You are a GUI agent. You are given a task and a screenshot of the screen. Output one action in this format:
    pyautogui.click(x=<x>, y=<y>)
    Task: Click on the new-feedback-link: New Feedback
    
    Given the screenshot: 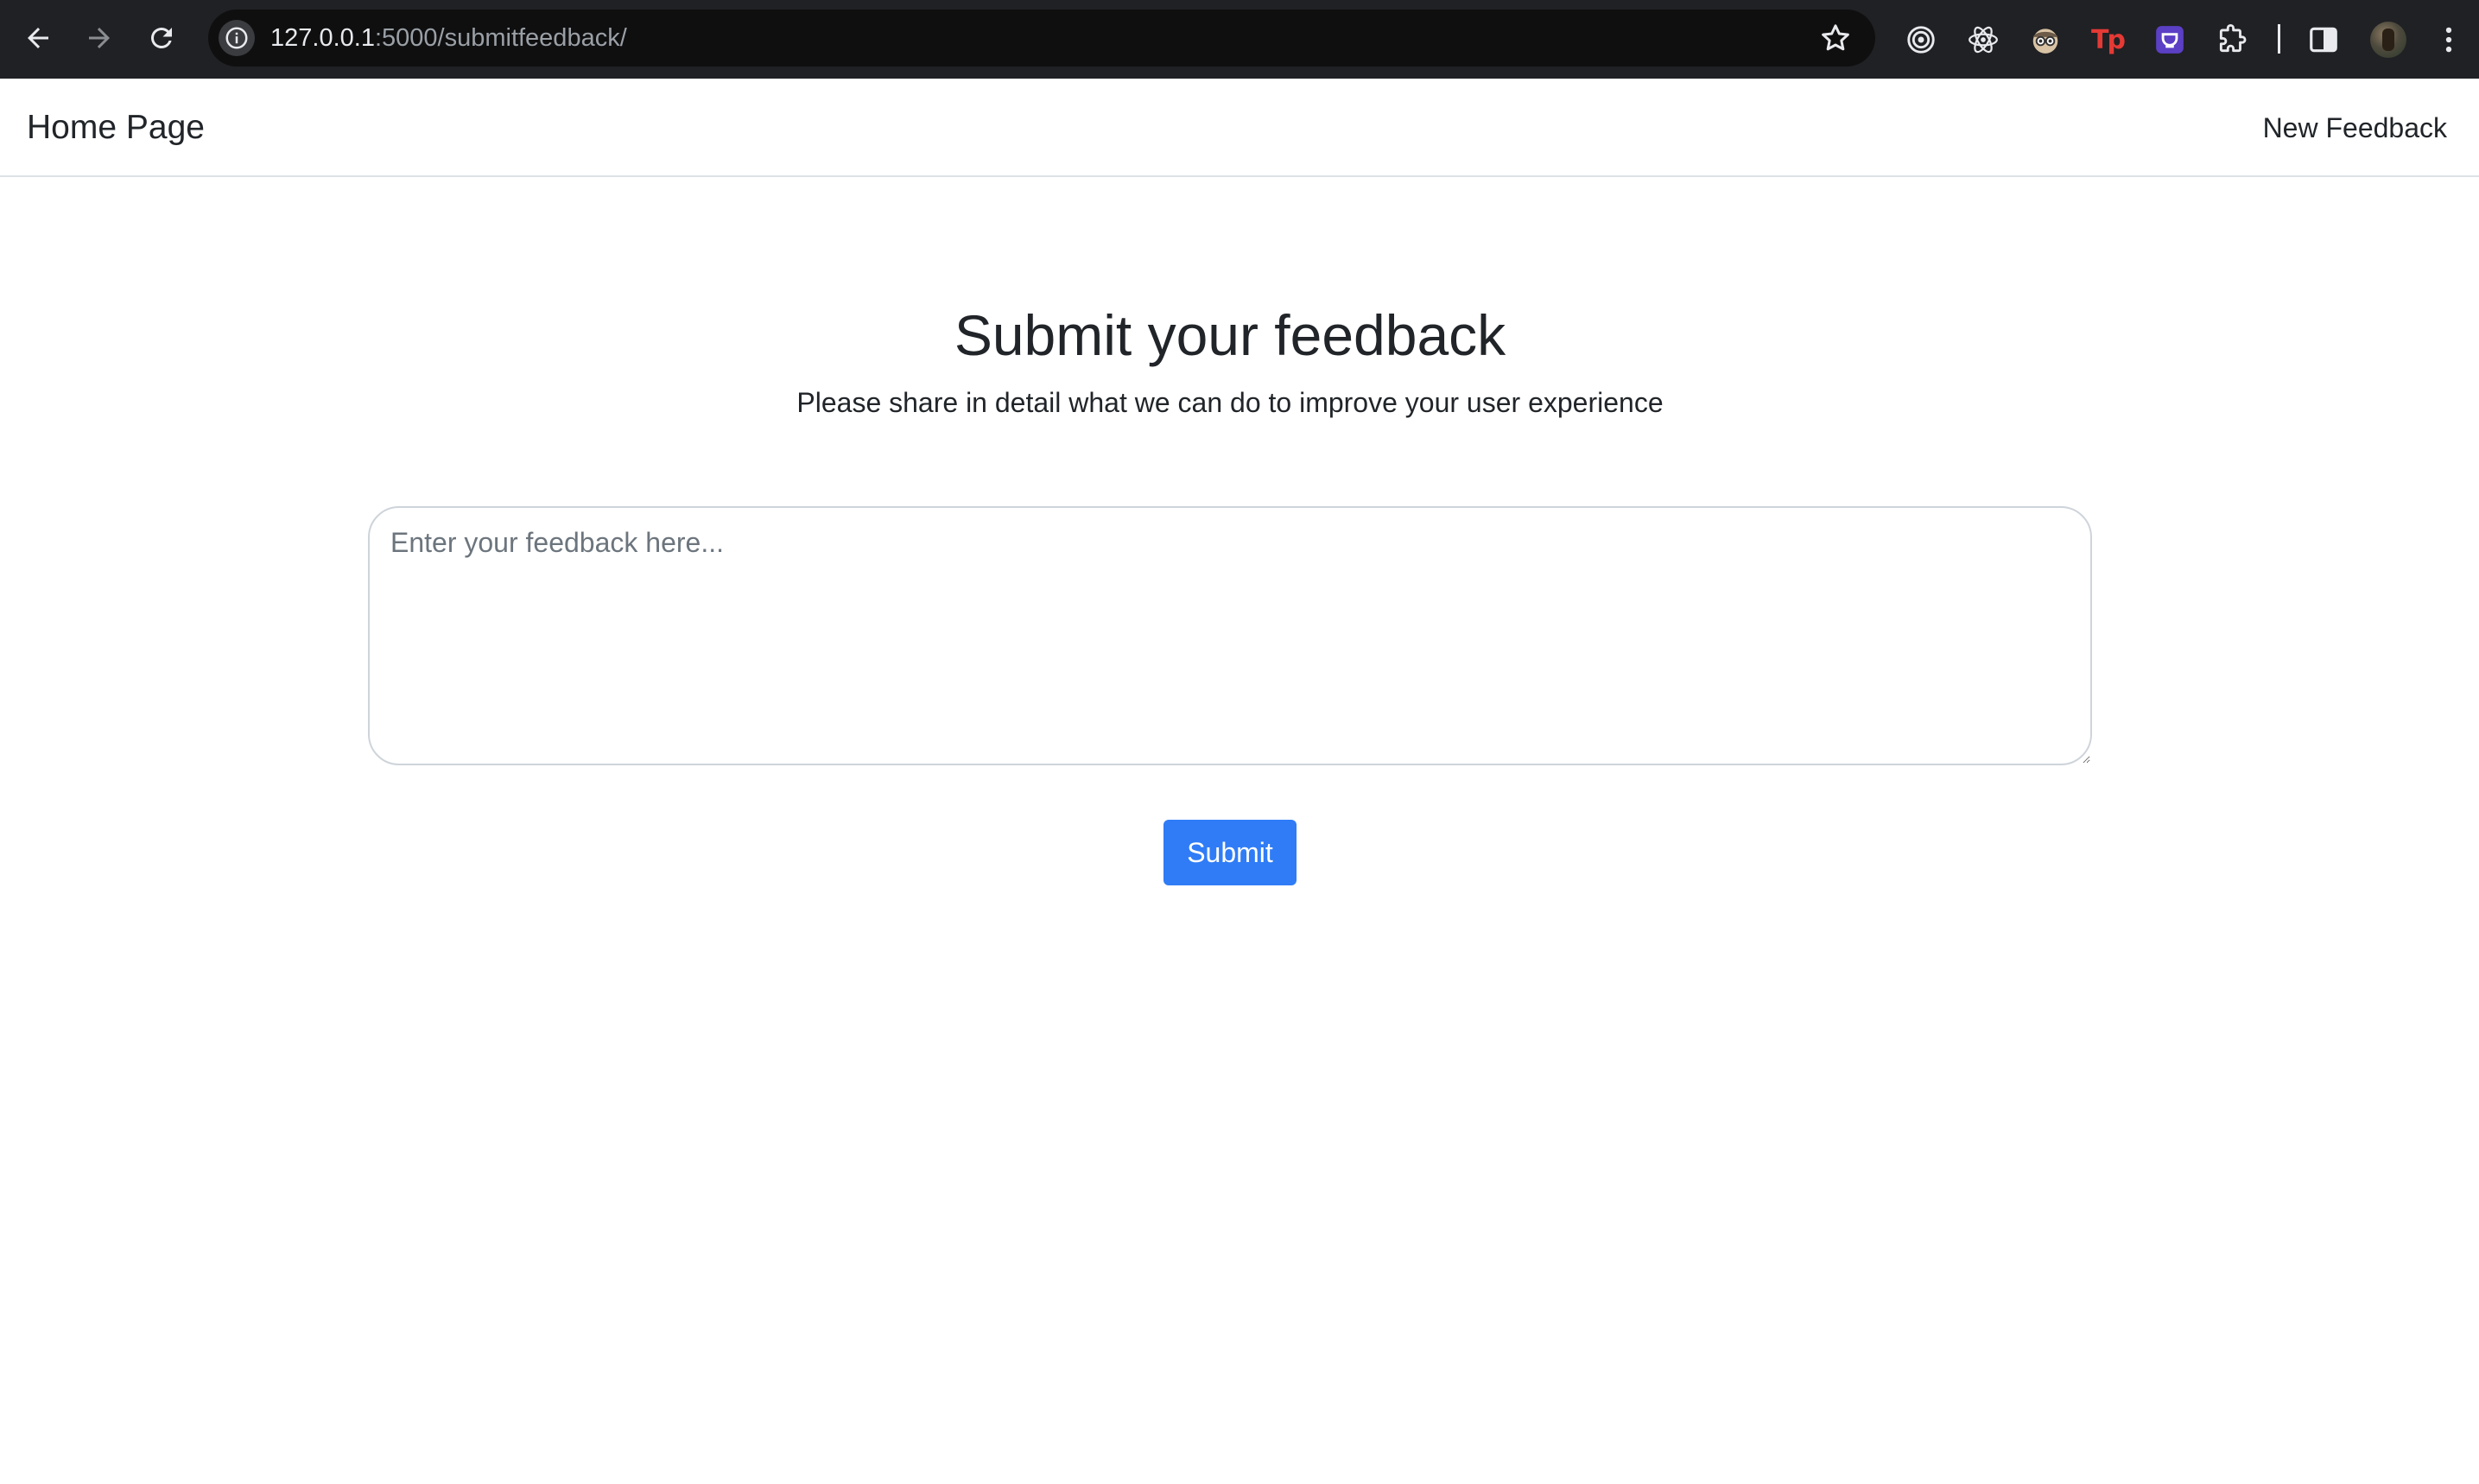 What is the action you would take?
    pyautogui.click(x=2355, y=128)
    